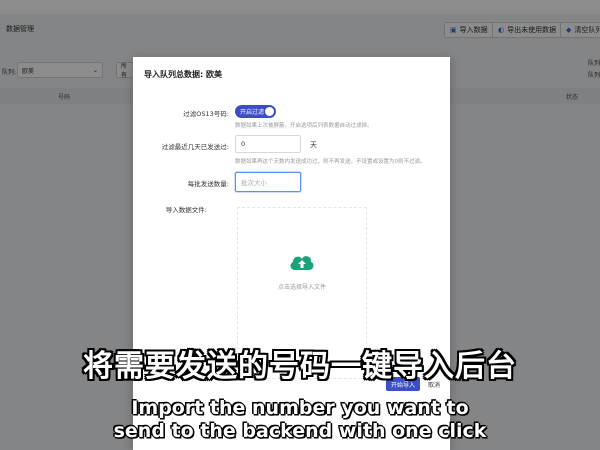  What do you see at coordinates (186, 210) in the screenshot?
I see `upload-label: 导入数据文件:` at bounding box center [186, 210].